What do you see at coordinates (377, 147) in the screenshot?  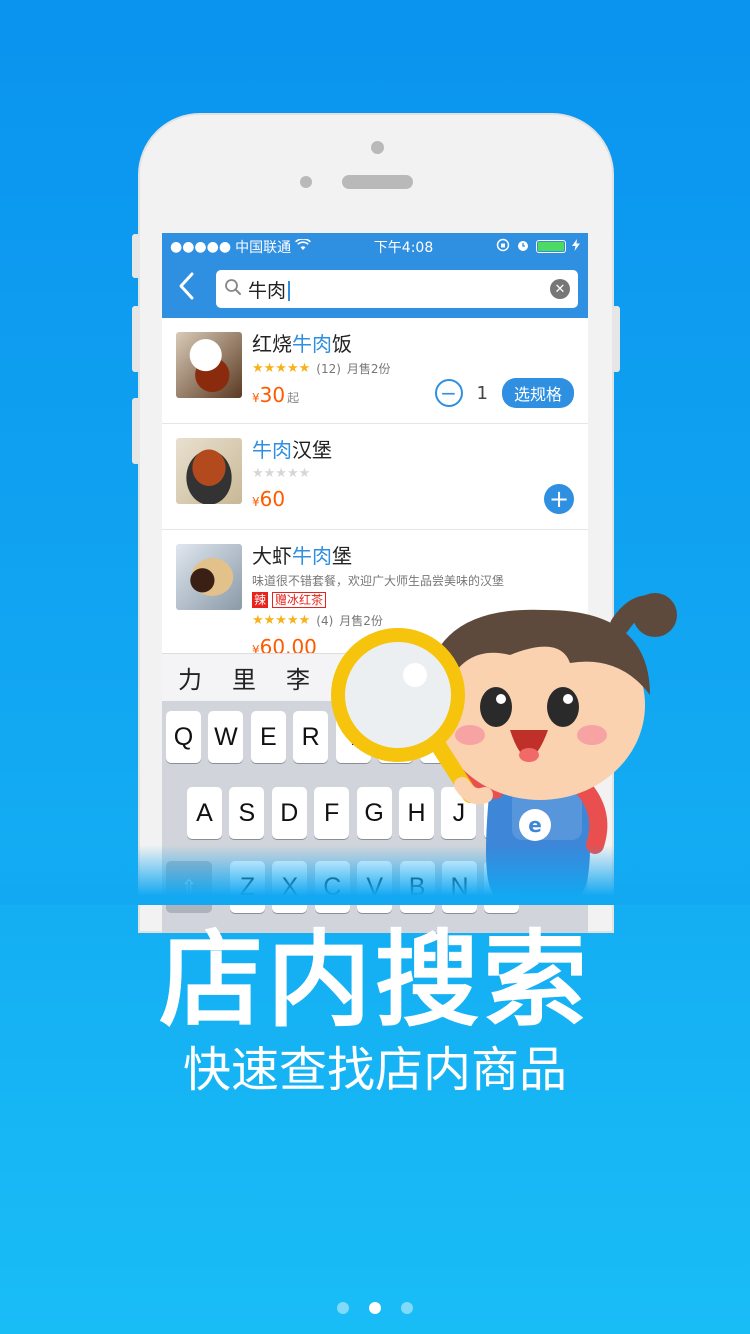 I see `front-camera` at bounding box center [377, 147].